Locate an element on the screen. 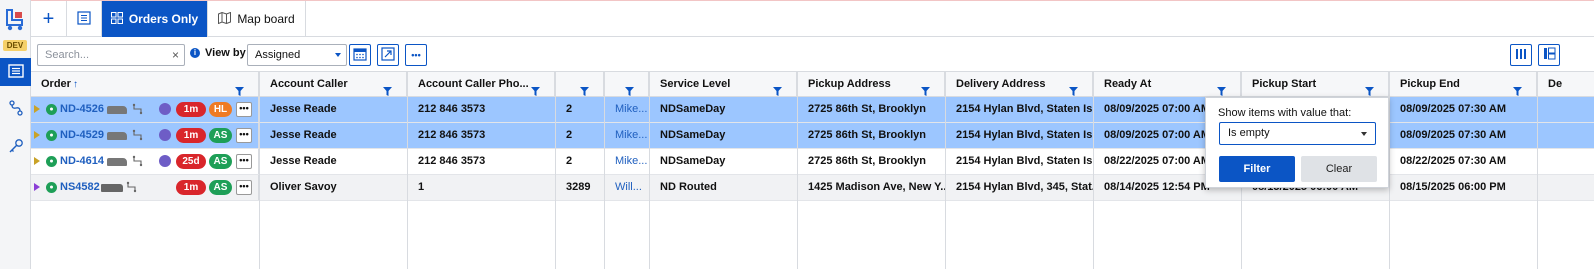 Image resolution: width=1594 pixels, height=269 pixels. column-header-pickup-start: Pickup Start is located at coordinates (1315, 84).